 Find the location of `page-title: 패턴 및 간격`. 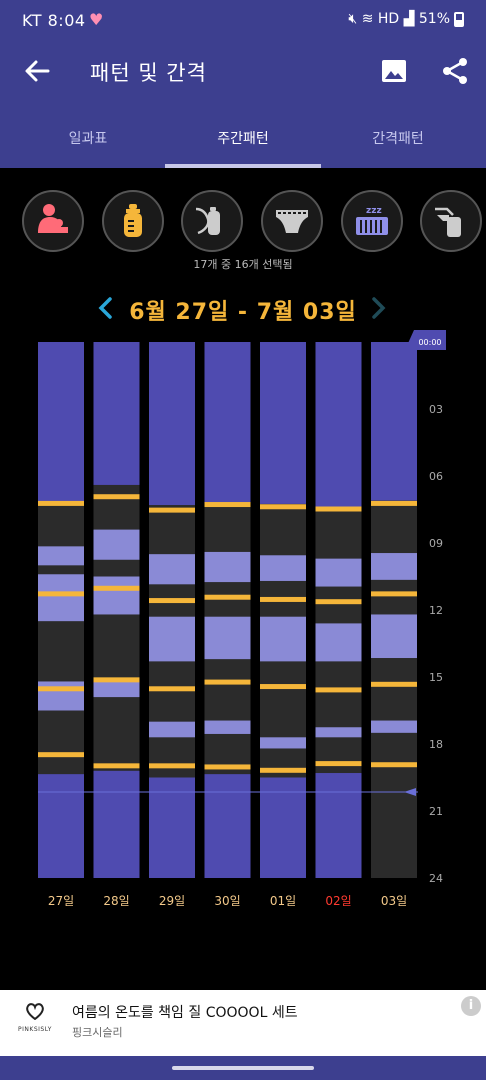

page-title: 패턴 및 간격 is located at coordinates (148, 73).